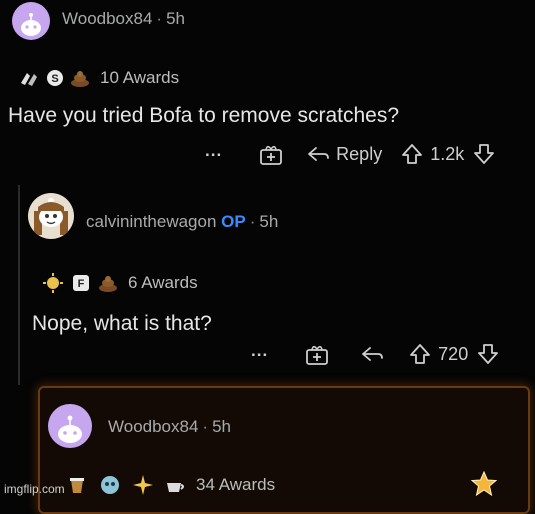 This screenshot has height=514, width=535. Describe the element at coordinates (359, 154) in the screenshot. I see `reply-button: Reply` at that location.